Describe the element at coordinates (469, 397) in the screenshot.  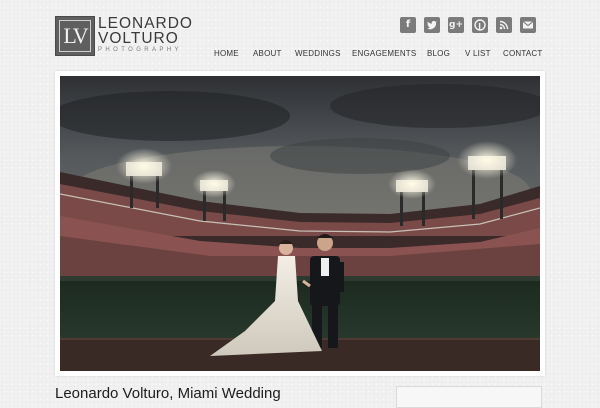
I see `sidebar-widget` at that location.